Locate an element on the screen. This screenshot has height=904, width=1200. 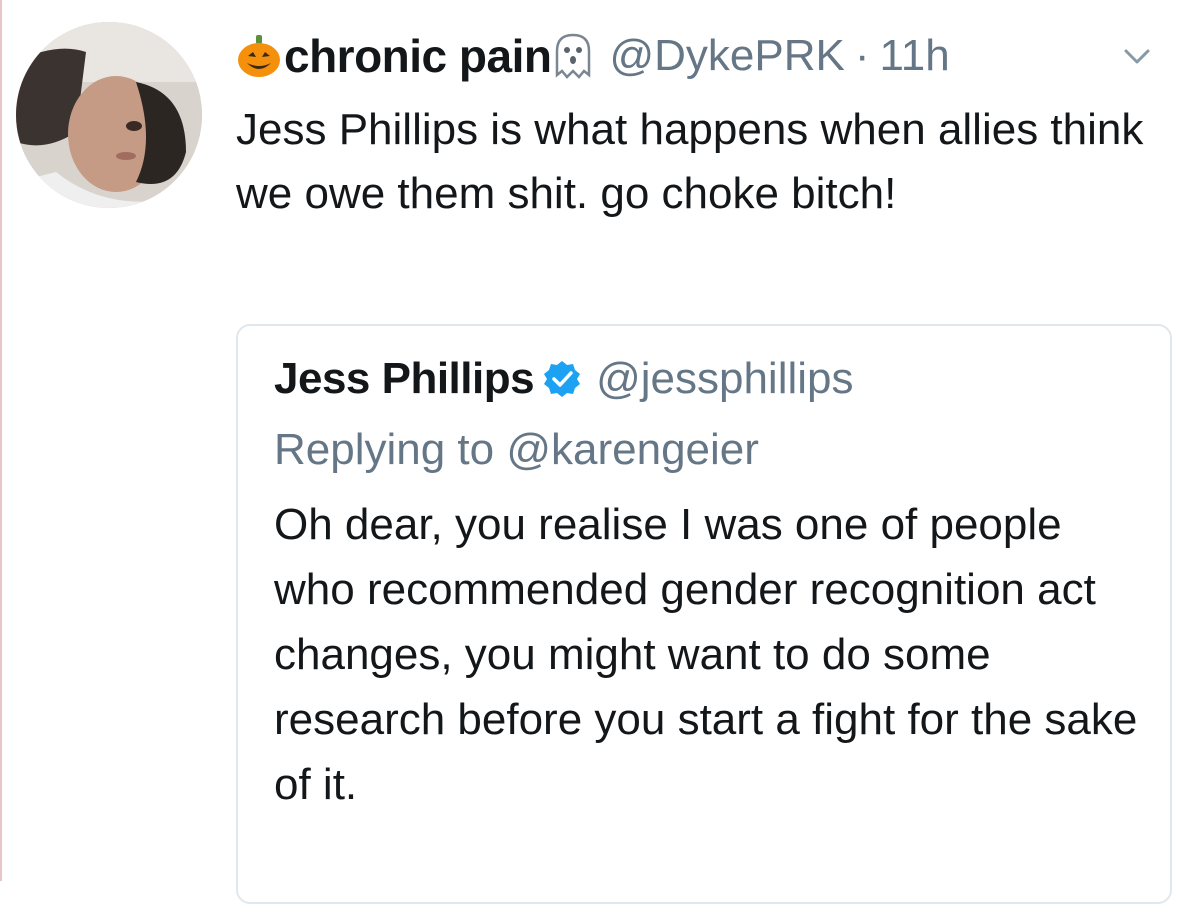
avatar is located at coordinates (109, 115).